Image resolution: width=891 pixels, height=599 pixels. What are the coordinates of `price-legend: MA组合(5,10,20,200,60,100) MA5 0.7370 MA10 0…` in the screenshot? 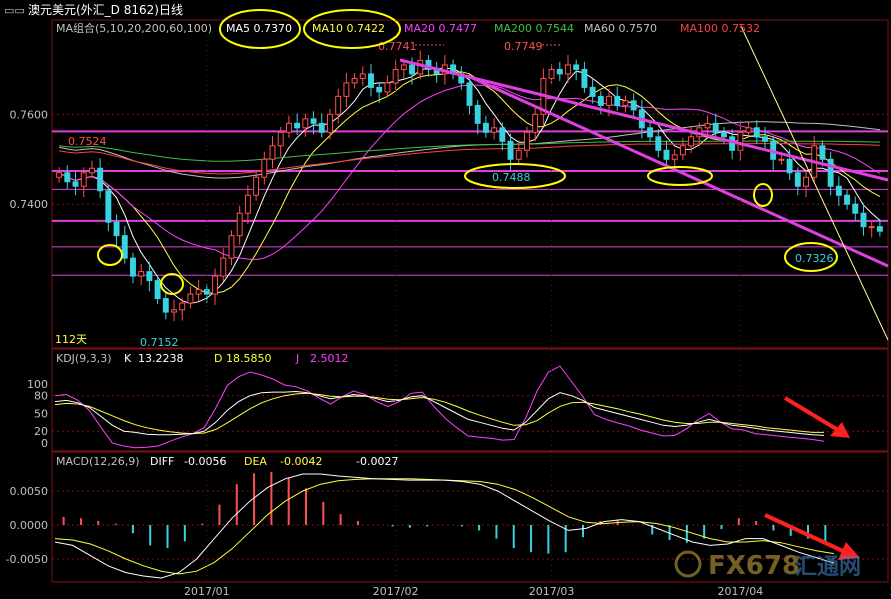 It's located at (408, 28).